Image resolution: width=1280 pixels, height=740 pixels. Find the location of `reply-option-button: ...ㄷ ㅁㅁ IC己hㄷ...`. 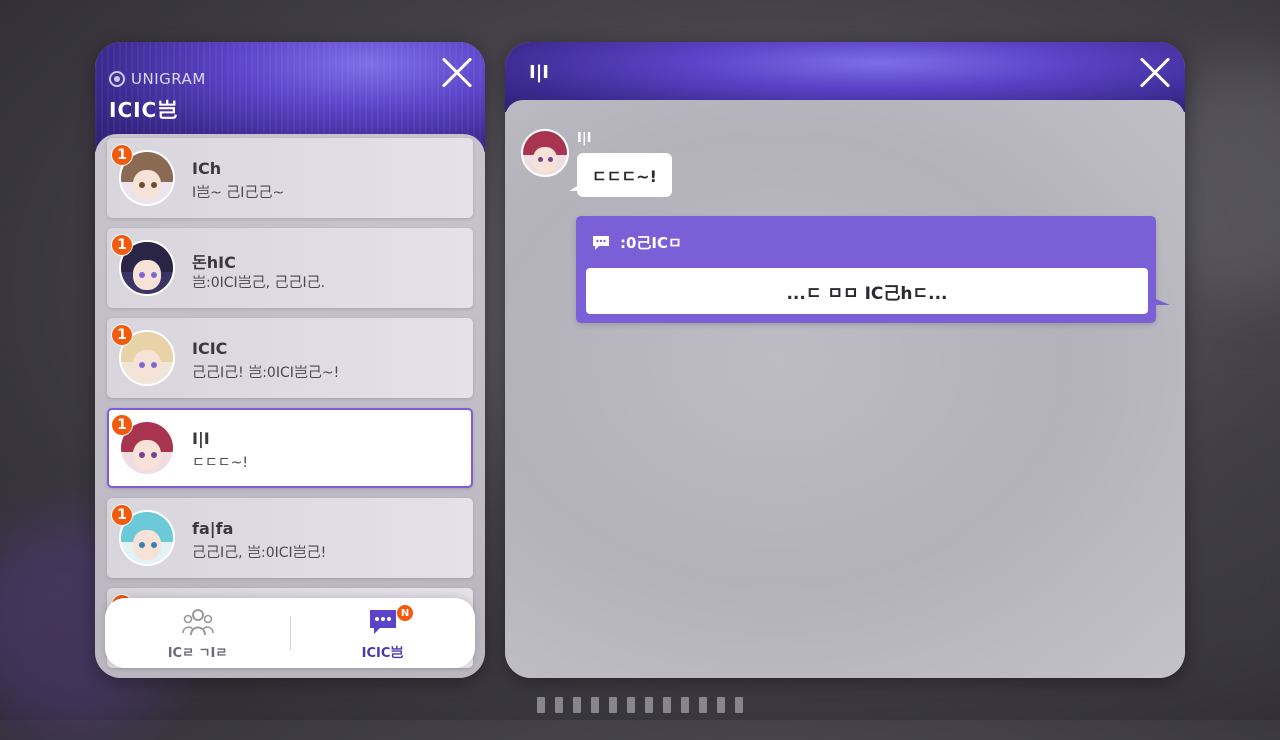

reply-option-button: ...ㄷ ㅁㅁ IC己hㄷ... is located at coordinates (867, 291).